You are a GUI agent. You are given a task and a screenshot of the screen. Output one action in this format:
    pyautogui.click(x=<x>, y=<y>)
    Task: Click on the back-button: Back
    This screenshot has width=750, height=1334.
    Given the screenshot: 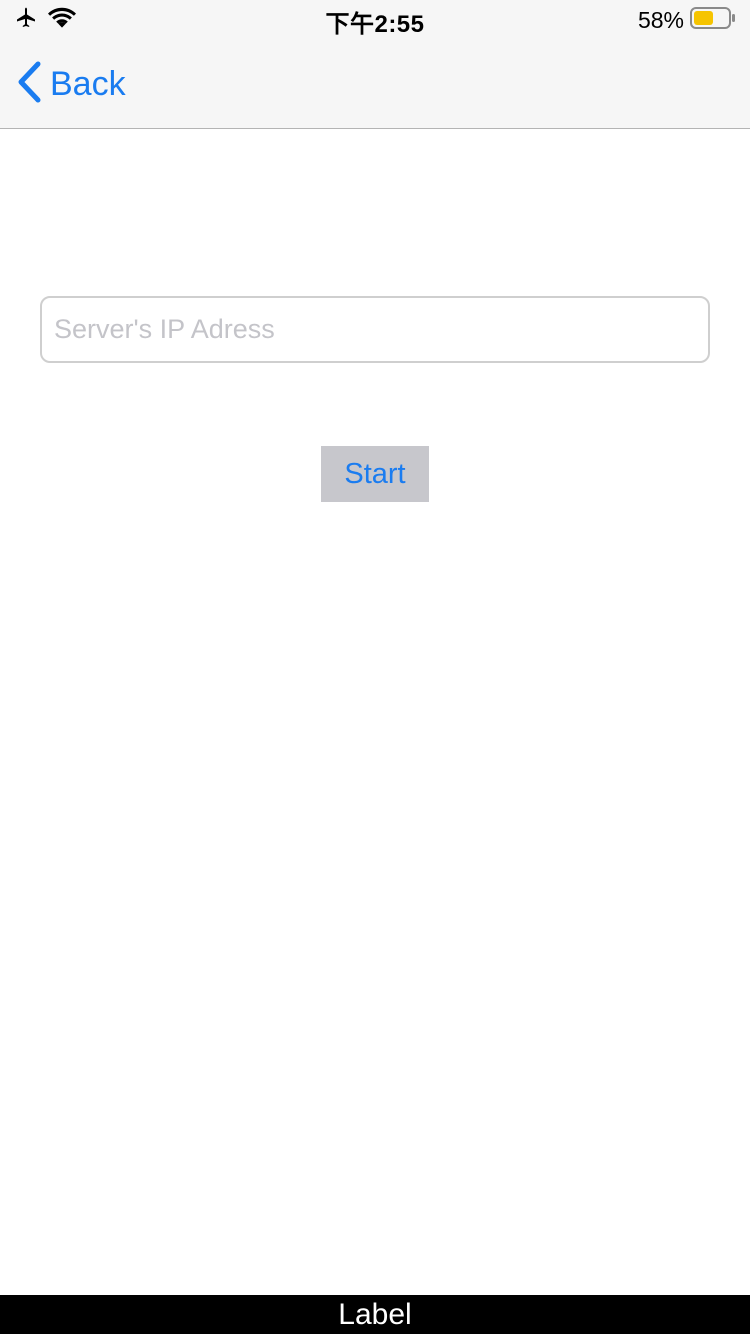 What is the action you would take?
    pyautogui.click(x=71, y=84)
    